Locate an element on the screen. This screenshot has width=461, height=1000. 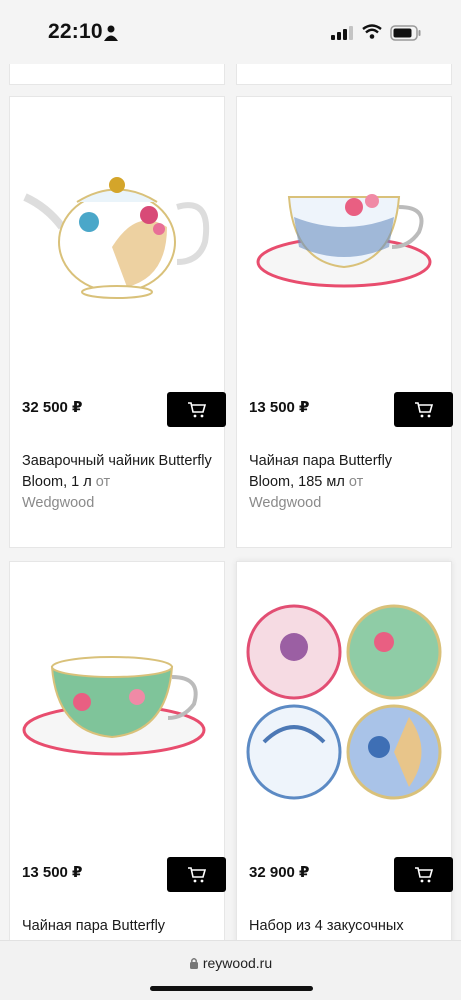
url-text: reywood.ru is located at coordinates (237, 963).